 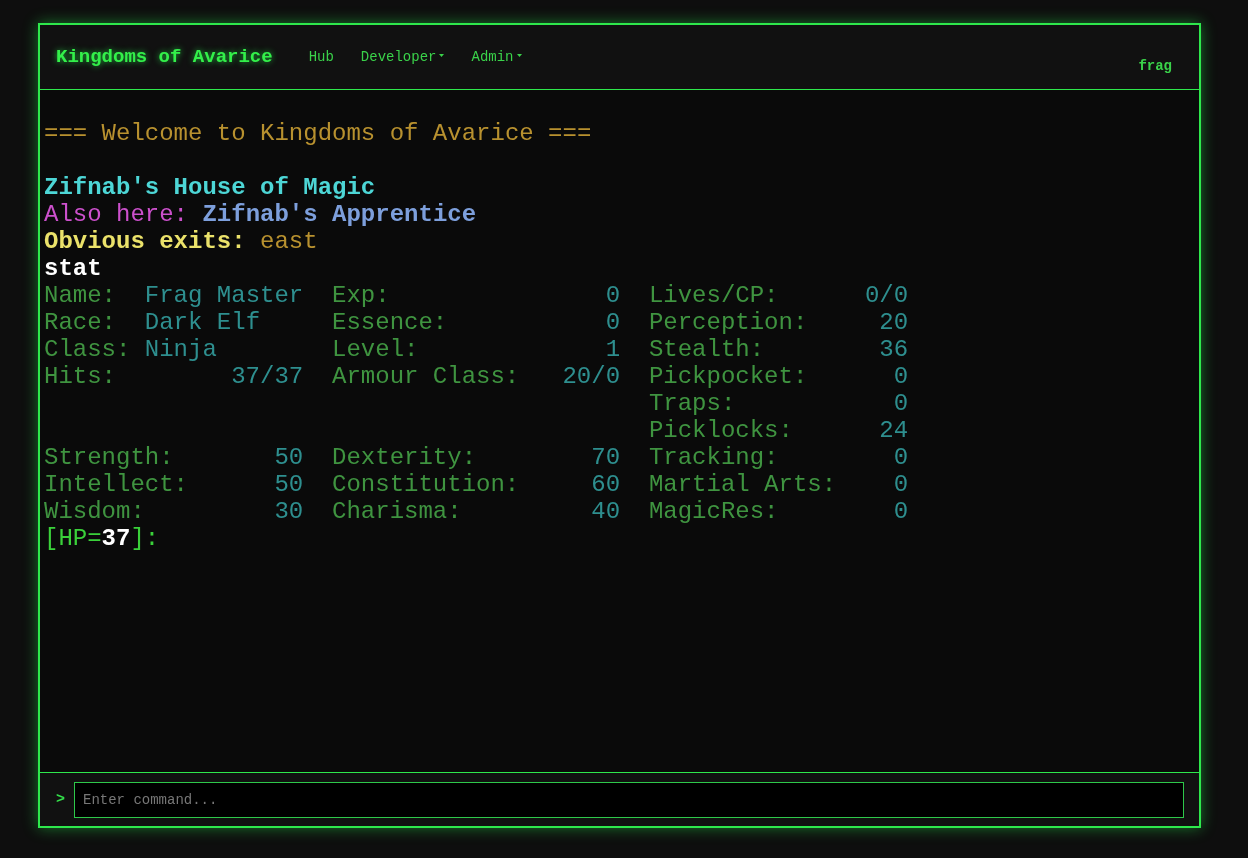 I want to click on stat-value: 20, so click(x=894, y=322).